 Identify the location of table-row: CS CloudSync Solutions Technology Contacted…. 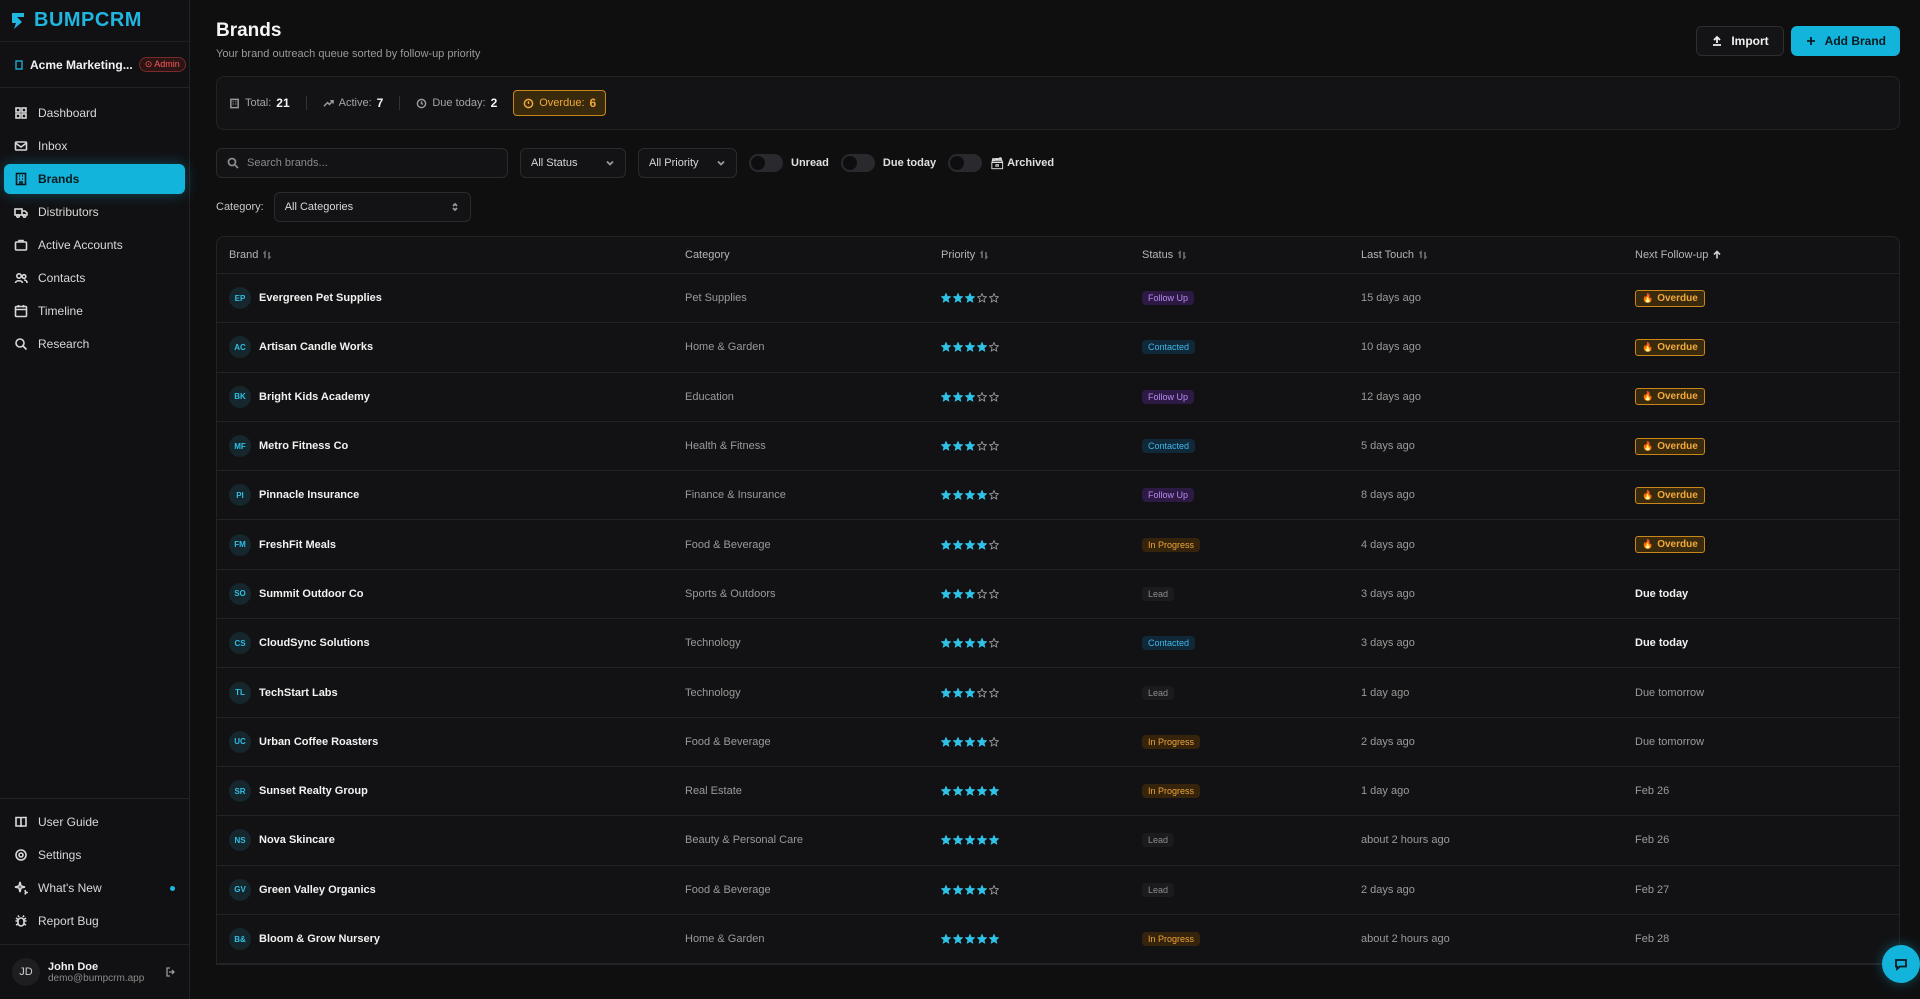
(1058, 644).